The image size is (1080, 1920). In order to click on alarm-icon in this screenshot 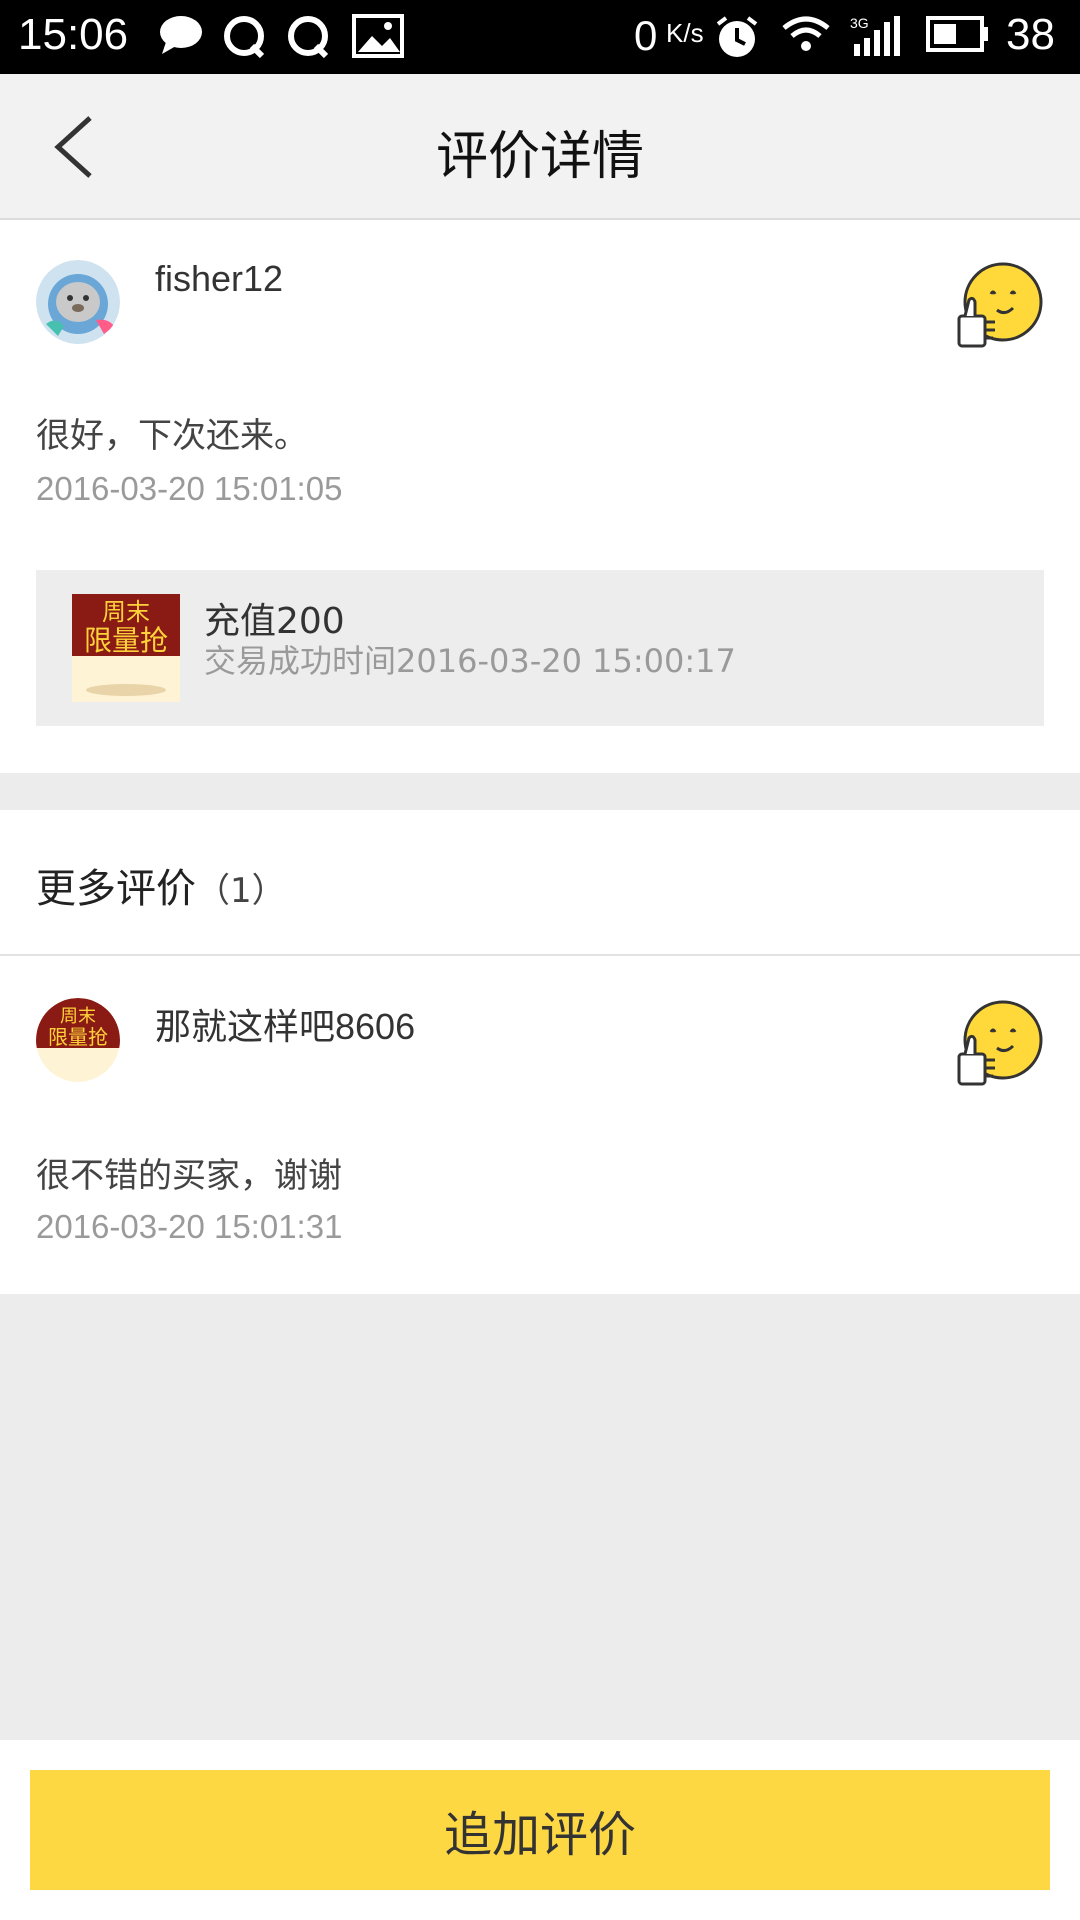, I will do `click(737, 36)`.